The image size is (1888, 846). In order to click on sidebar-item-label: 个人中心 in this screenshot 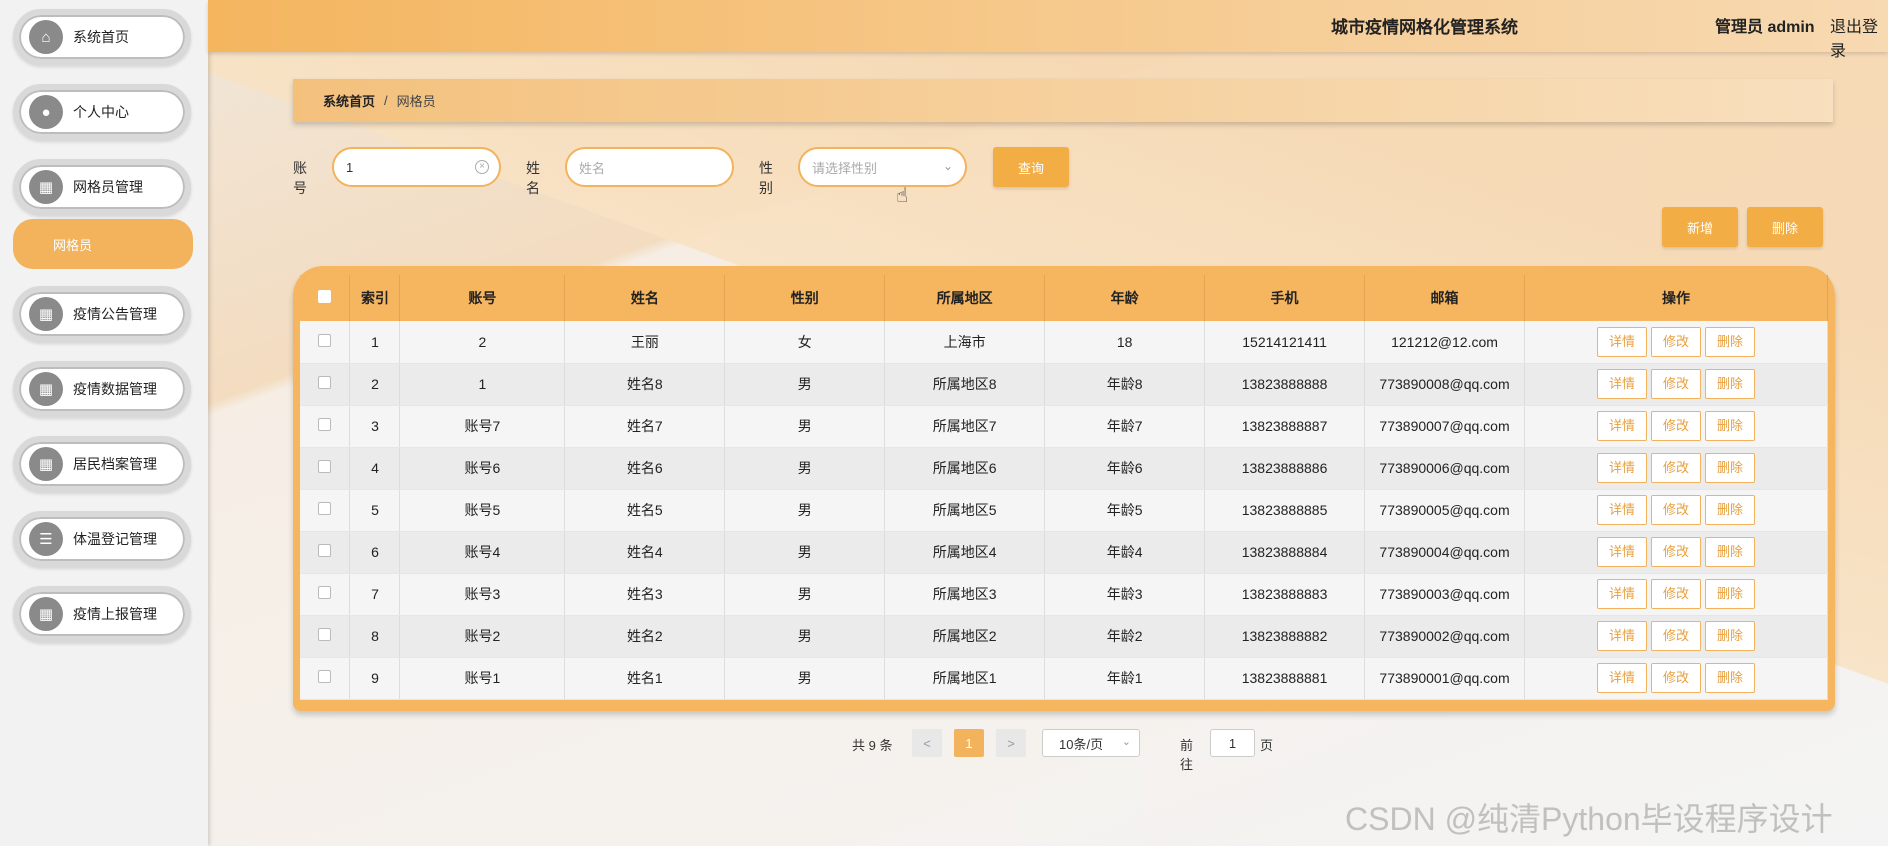, I will do `click(101, 112)`.